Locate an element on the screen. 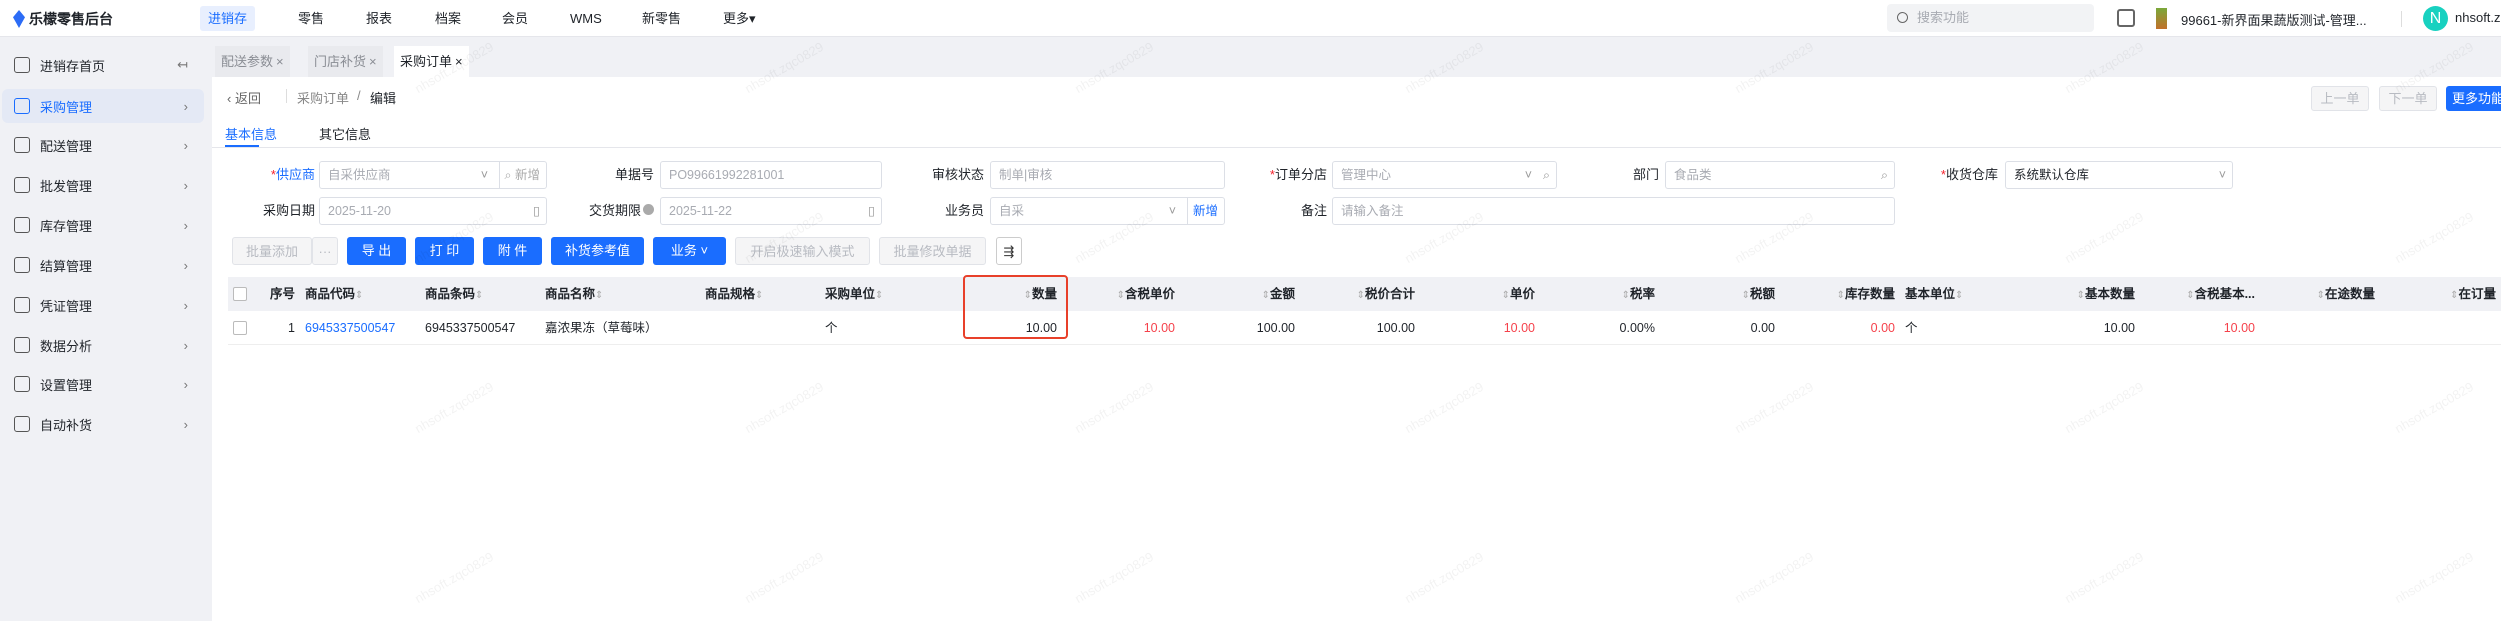  column-header: ⇕在订量 is located at coordinates (2440, 294).